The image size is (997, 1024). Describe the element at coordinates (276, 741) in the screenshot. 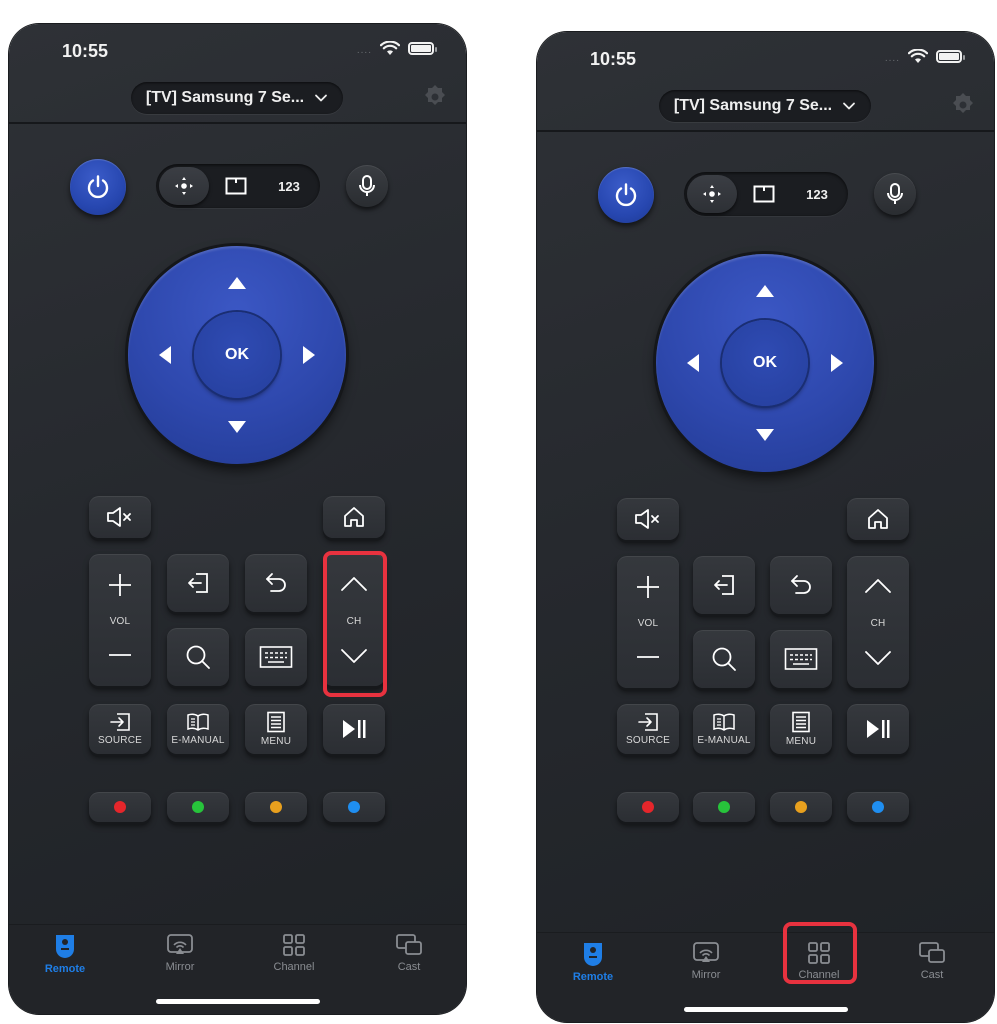

I see `menu-label: MENU` at that location.